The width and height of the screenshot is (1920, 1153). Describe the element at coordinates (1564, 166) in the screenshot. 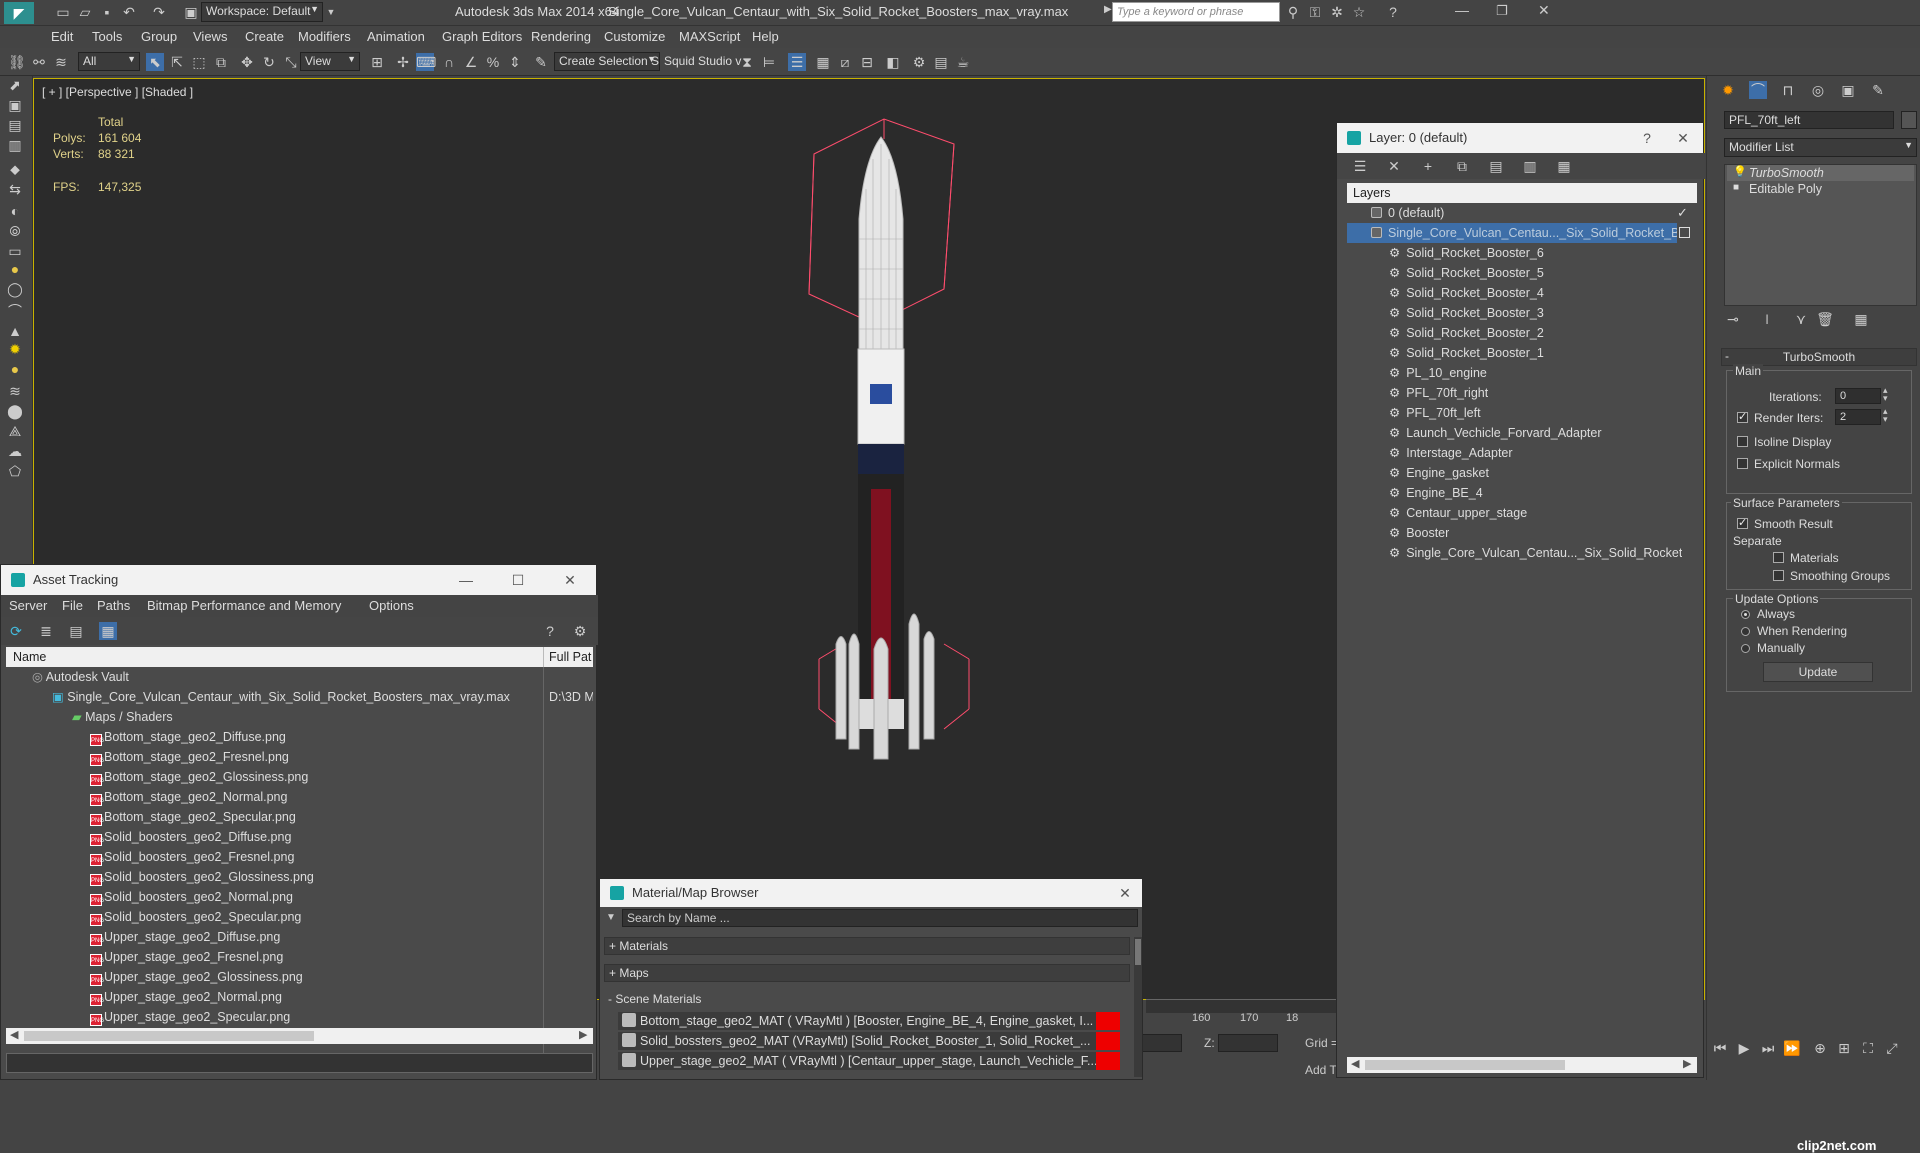

I see `hide-all-layers-icon: ▦` at that location.